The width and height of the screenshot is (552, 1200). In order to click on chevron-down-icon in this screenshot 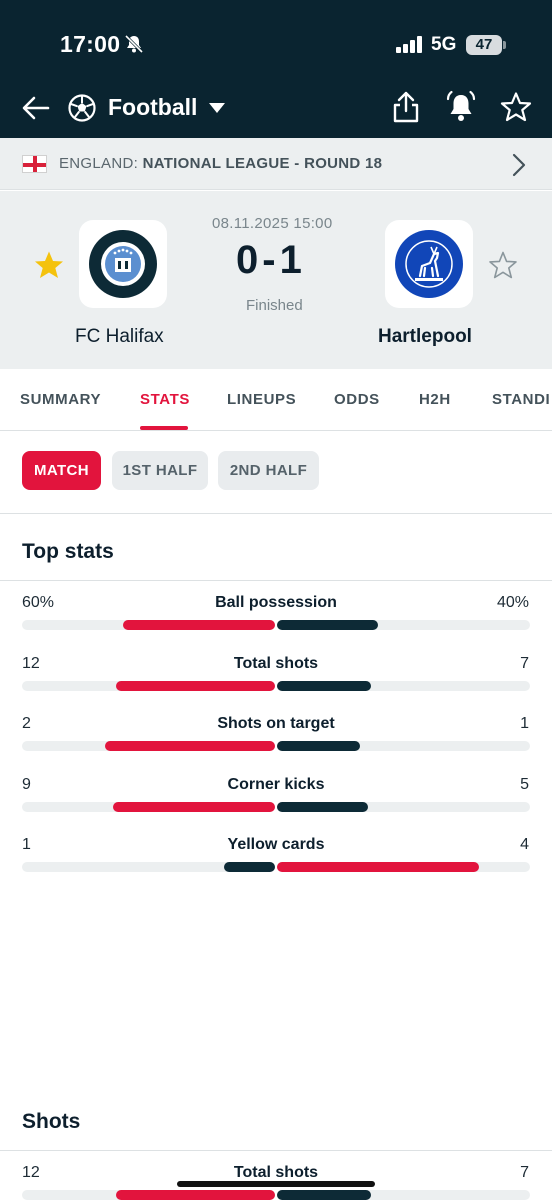, I will do `click(217, 108)`.